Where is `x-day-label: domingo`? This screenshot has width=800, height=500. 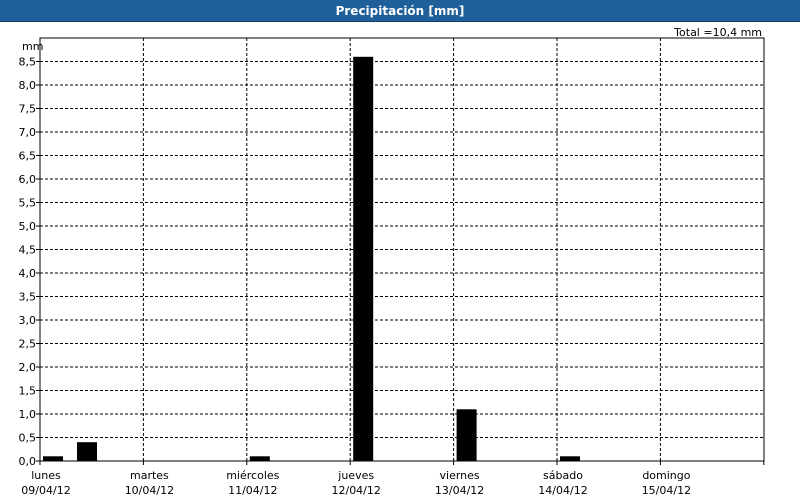 x-day-label: domingo is located at coordinates (666, 475).